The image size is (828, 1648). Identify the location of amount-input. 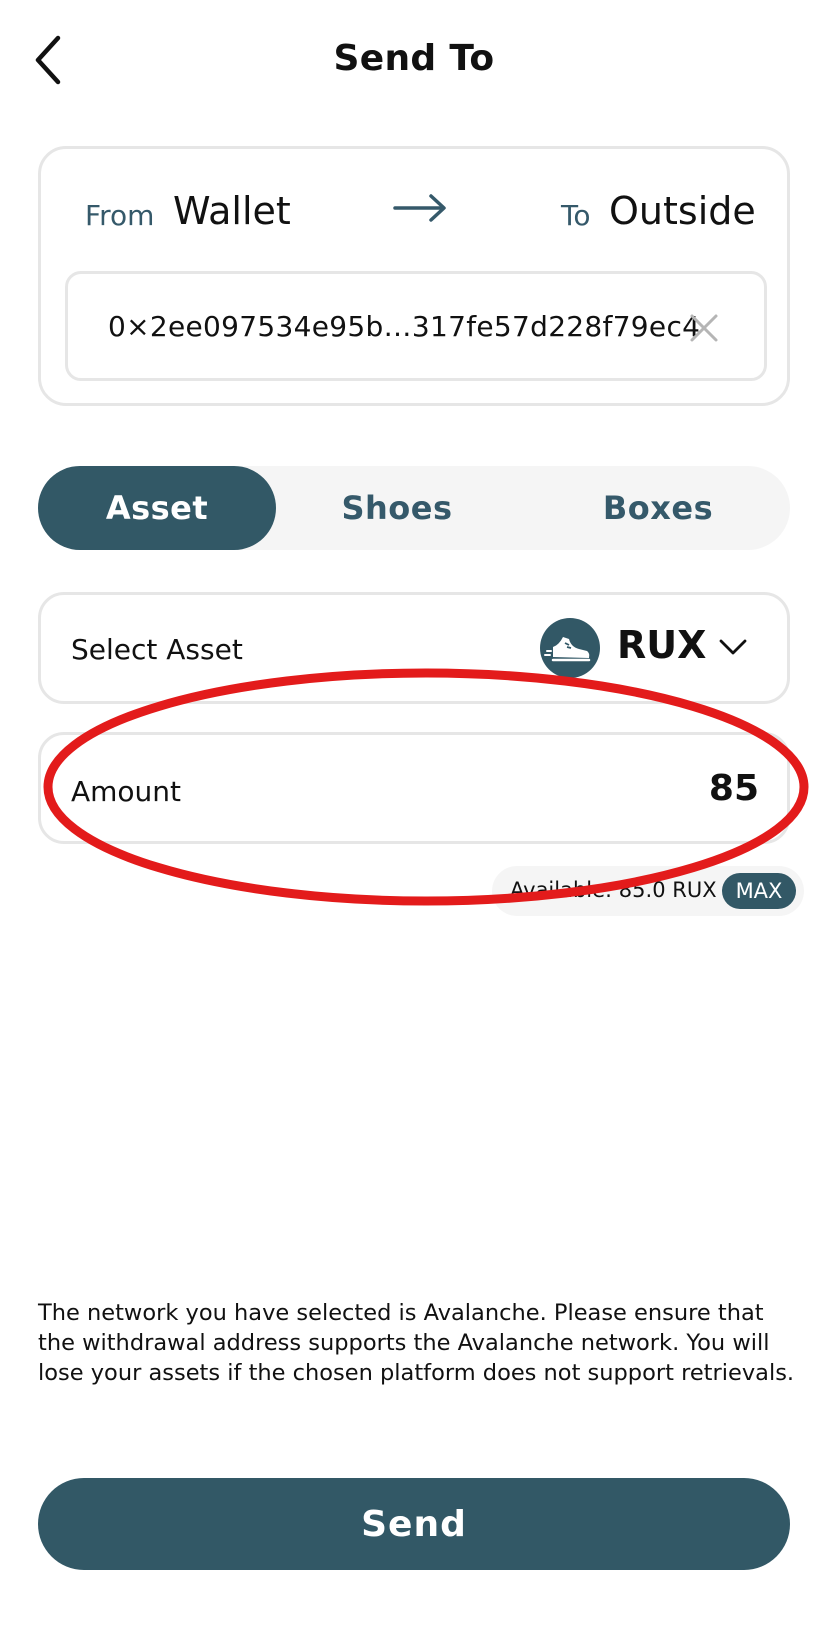
(659, 788).